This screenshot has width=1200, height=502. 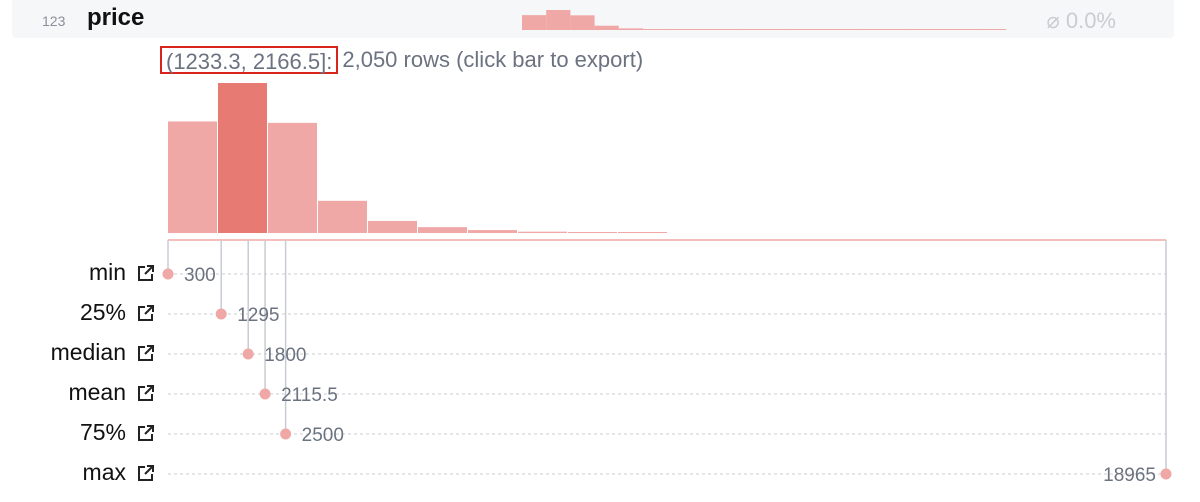 What do you see at coordinates (107, 272) in the screenshot?
I see `stat-label: min` at bounding box center [107, 272].